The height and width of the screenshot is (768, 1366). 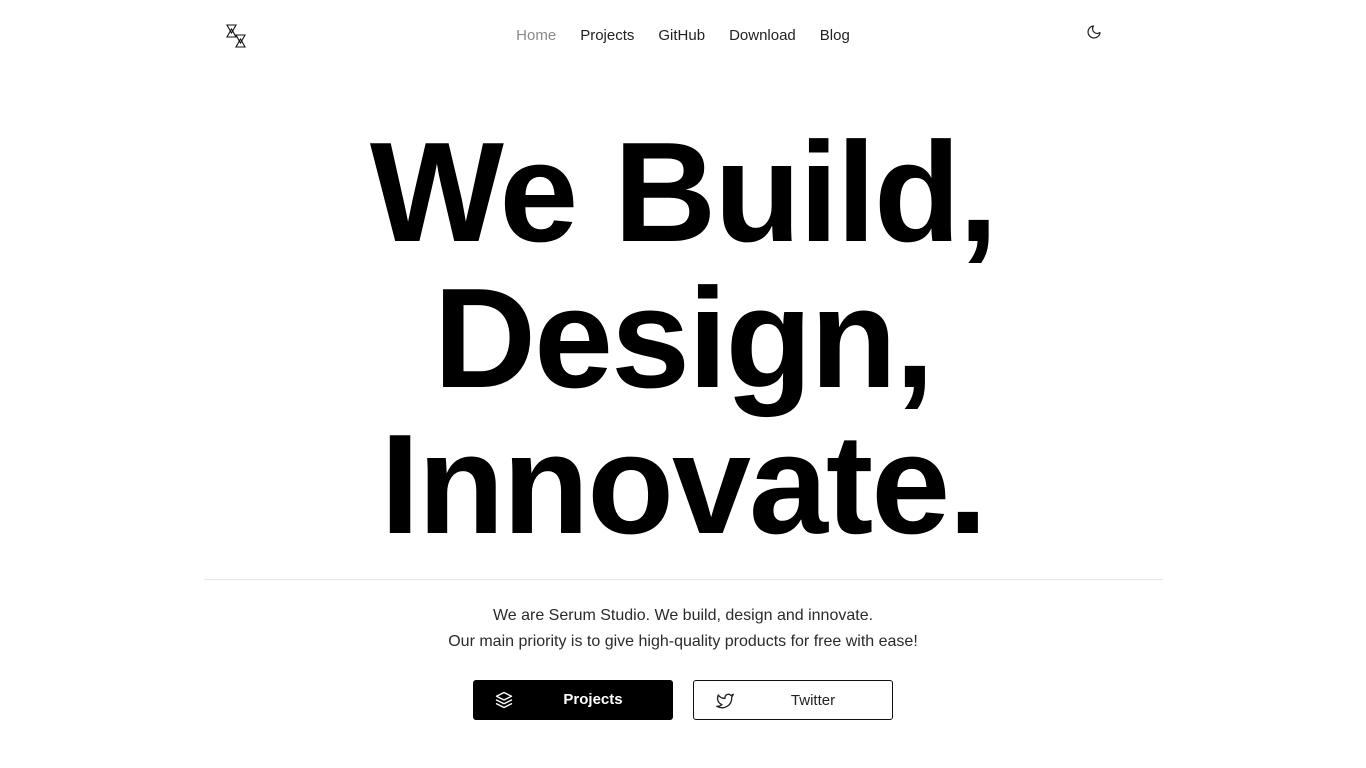 What do you see at coordinates (607, 36) in the screenshot?
I see `nav-link-projects: Projects` at bounding box center [607, 36].